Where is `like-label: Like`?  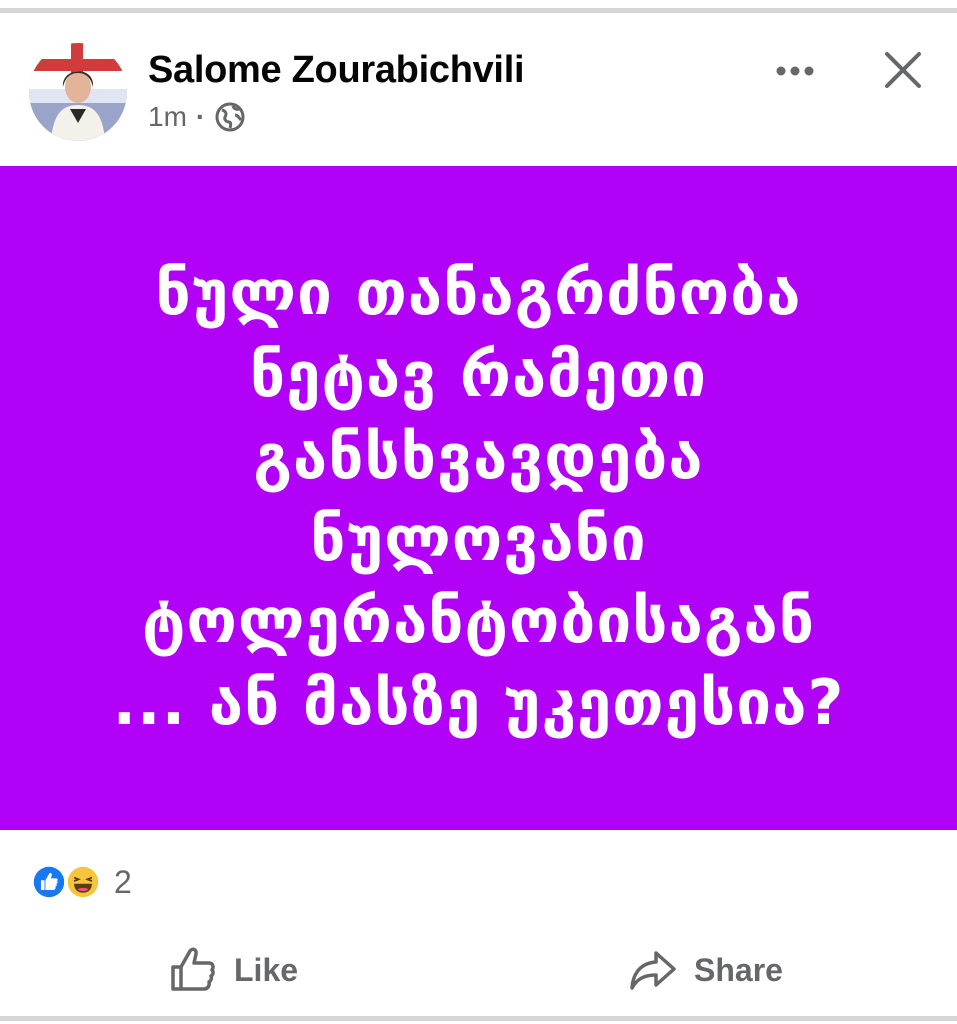 like-label: Like is located at coordinates (266, 969).